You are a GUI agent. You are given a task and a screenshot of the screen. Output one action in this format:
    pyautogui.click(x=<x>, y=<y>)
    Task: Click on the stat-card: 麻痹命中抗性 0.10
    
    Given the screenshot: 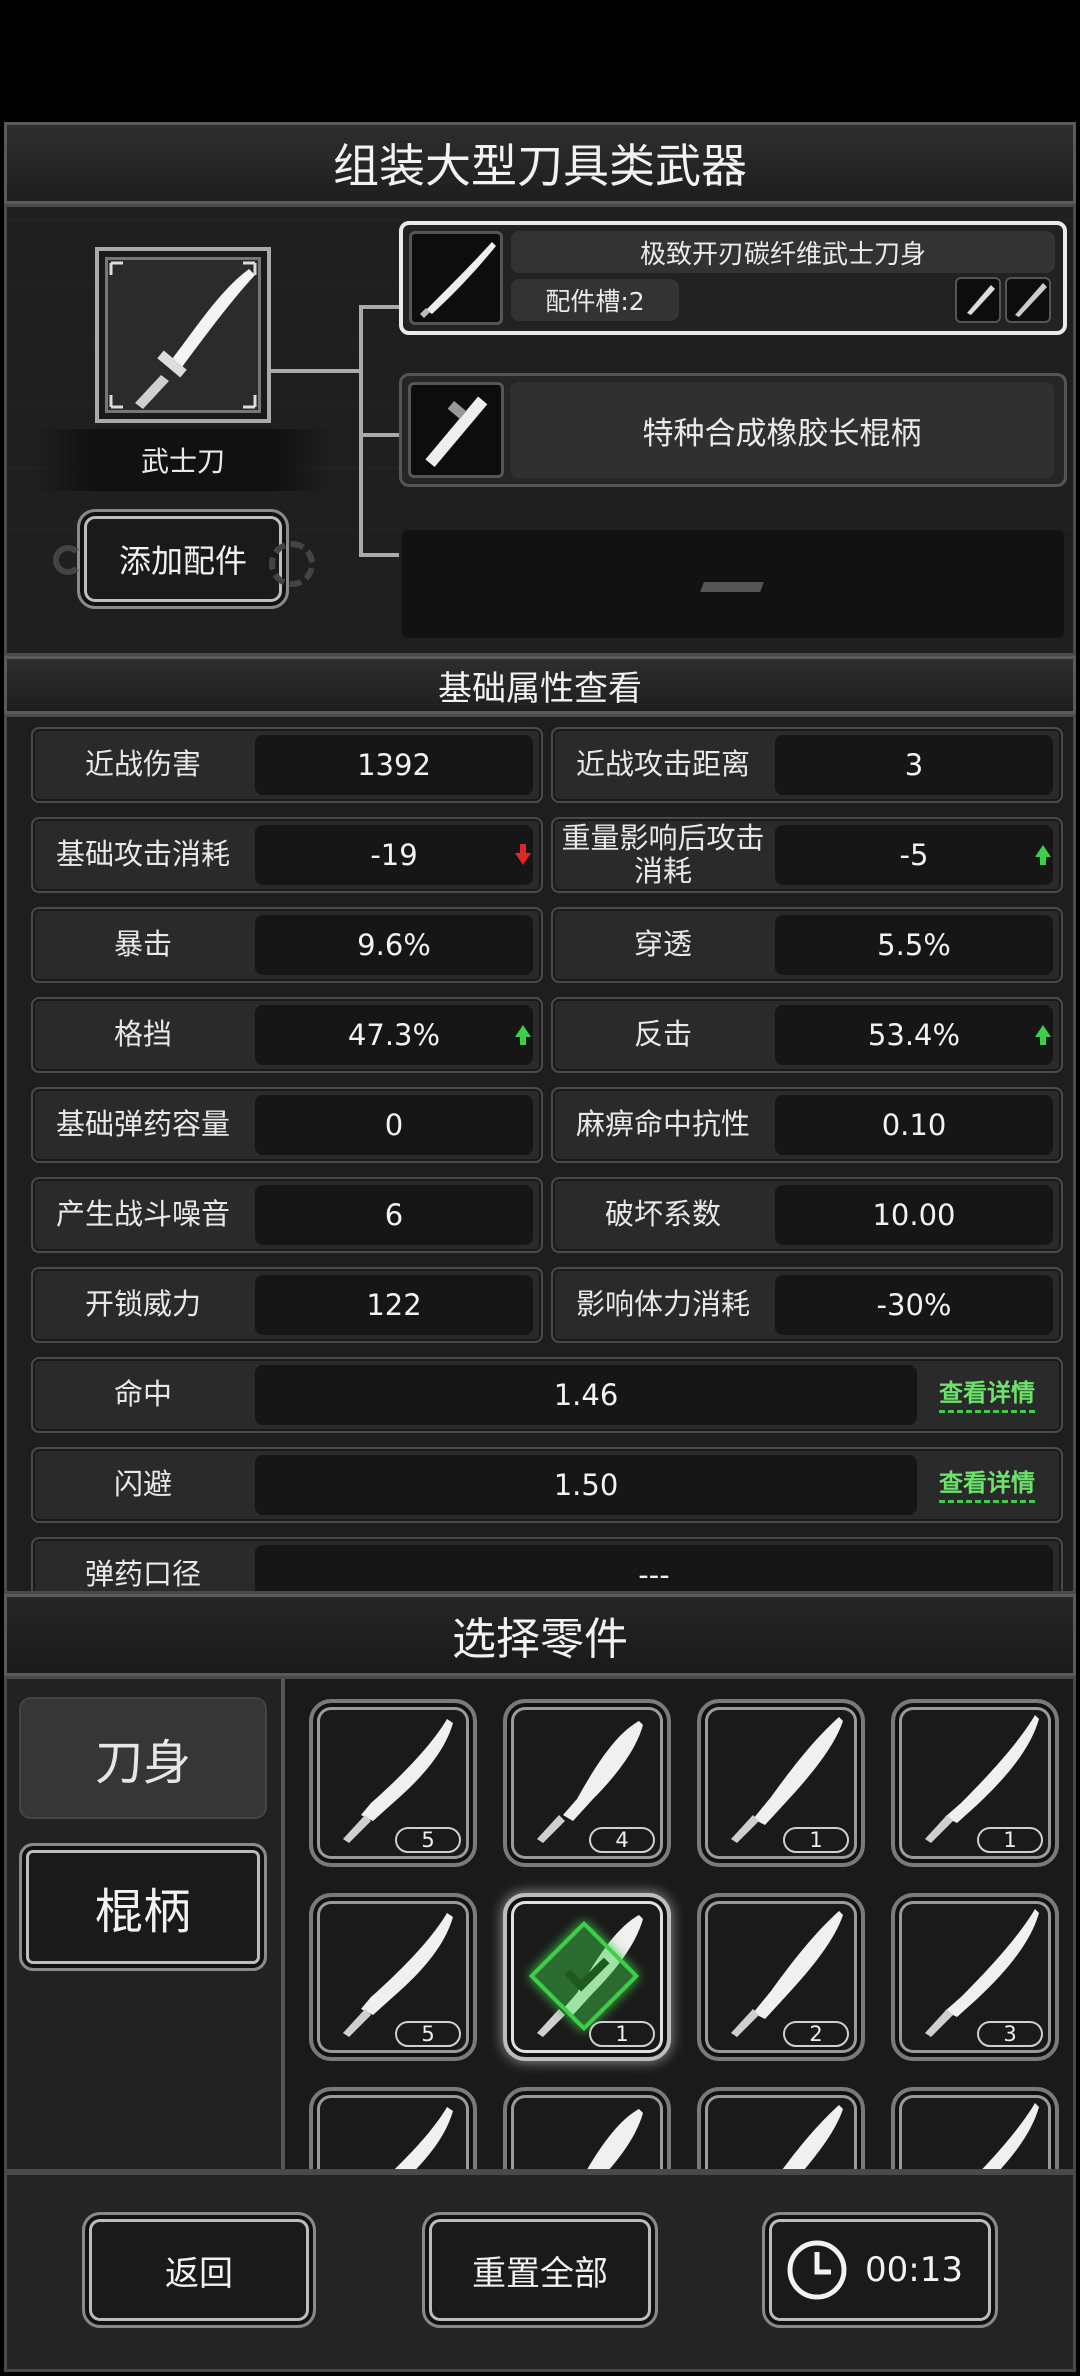 What is the action you would take?
    pyautogui.click(x=807, y=1125)
    